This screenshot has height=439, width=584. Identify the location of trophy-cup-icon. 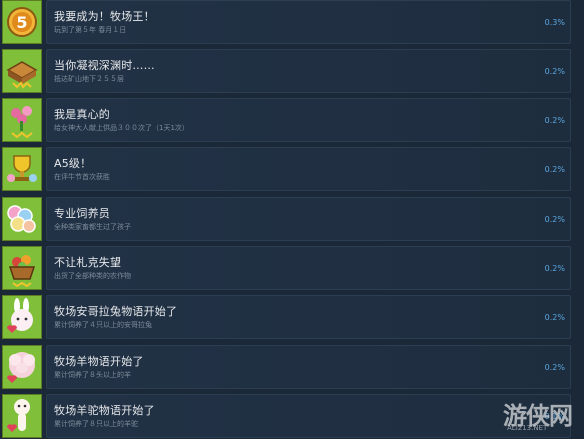
(22, 169).